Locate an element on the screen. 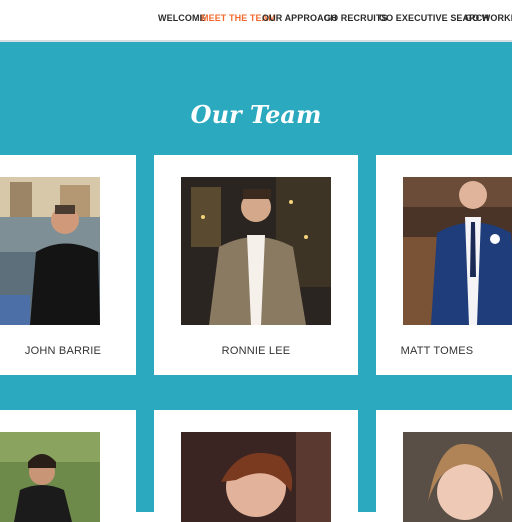  team-card: MATT TOMES is located at coordinates (444, 265).